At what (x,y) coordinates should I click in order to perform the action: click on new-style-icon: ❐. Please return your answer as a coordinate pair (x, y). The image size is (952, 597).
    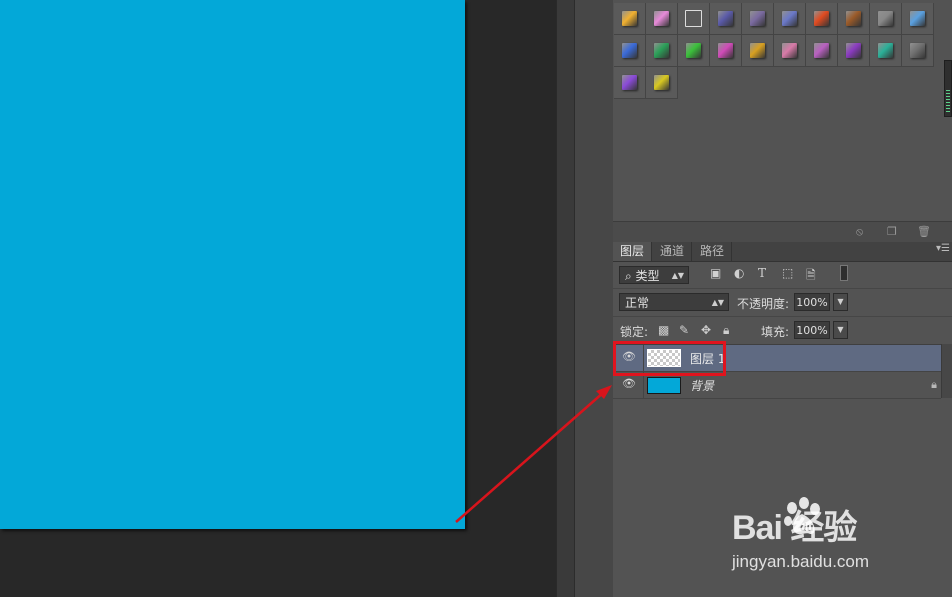
    Looking at the image, I should click on (892, 231).